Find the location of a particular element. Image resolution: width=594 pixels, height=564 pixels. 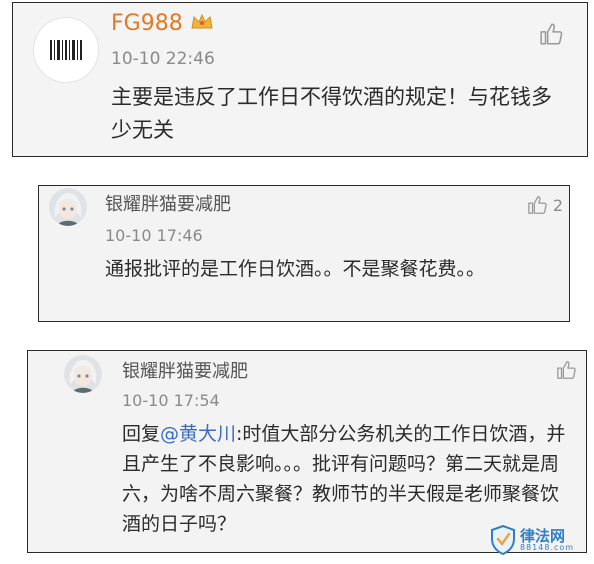

watermark-title: 律法网 is located at coordinates (543, 535).